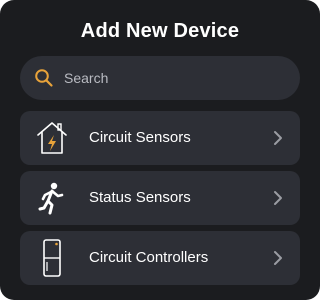  I want to click on controller-device-icon, so click(52, 258).